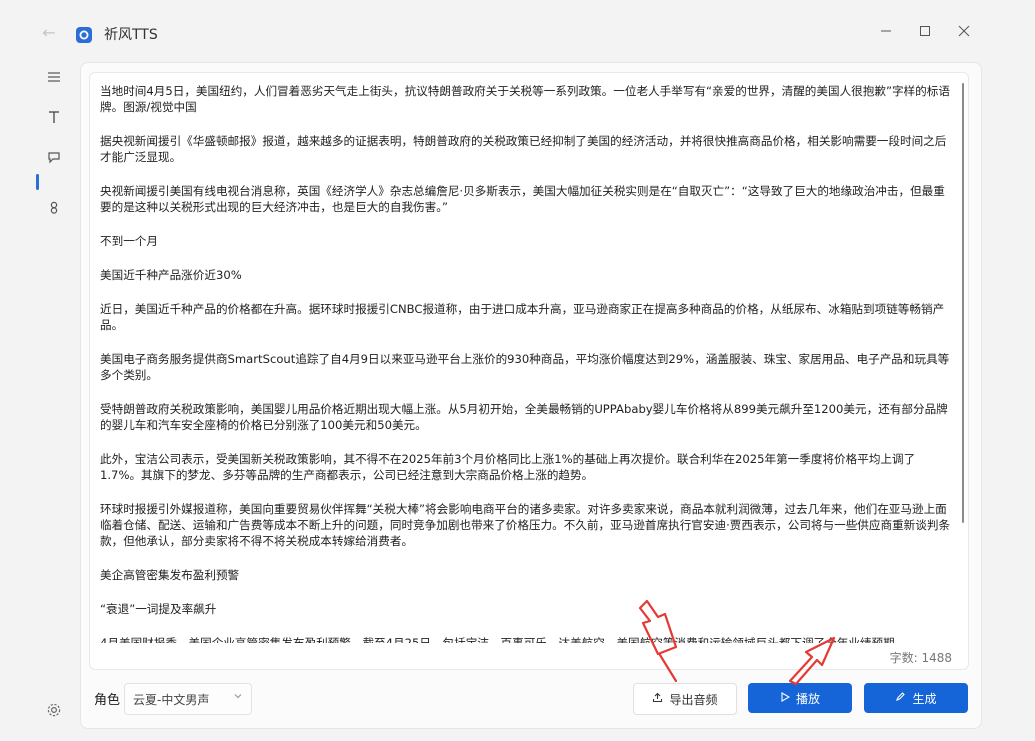  What do you see at coordinates (171, 275) in the screenshot?
I see `paragraph: 美国近千种产品涨价近30%` at bounding box center [171, 275].